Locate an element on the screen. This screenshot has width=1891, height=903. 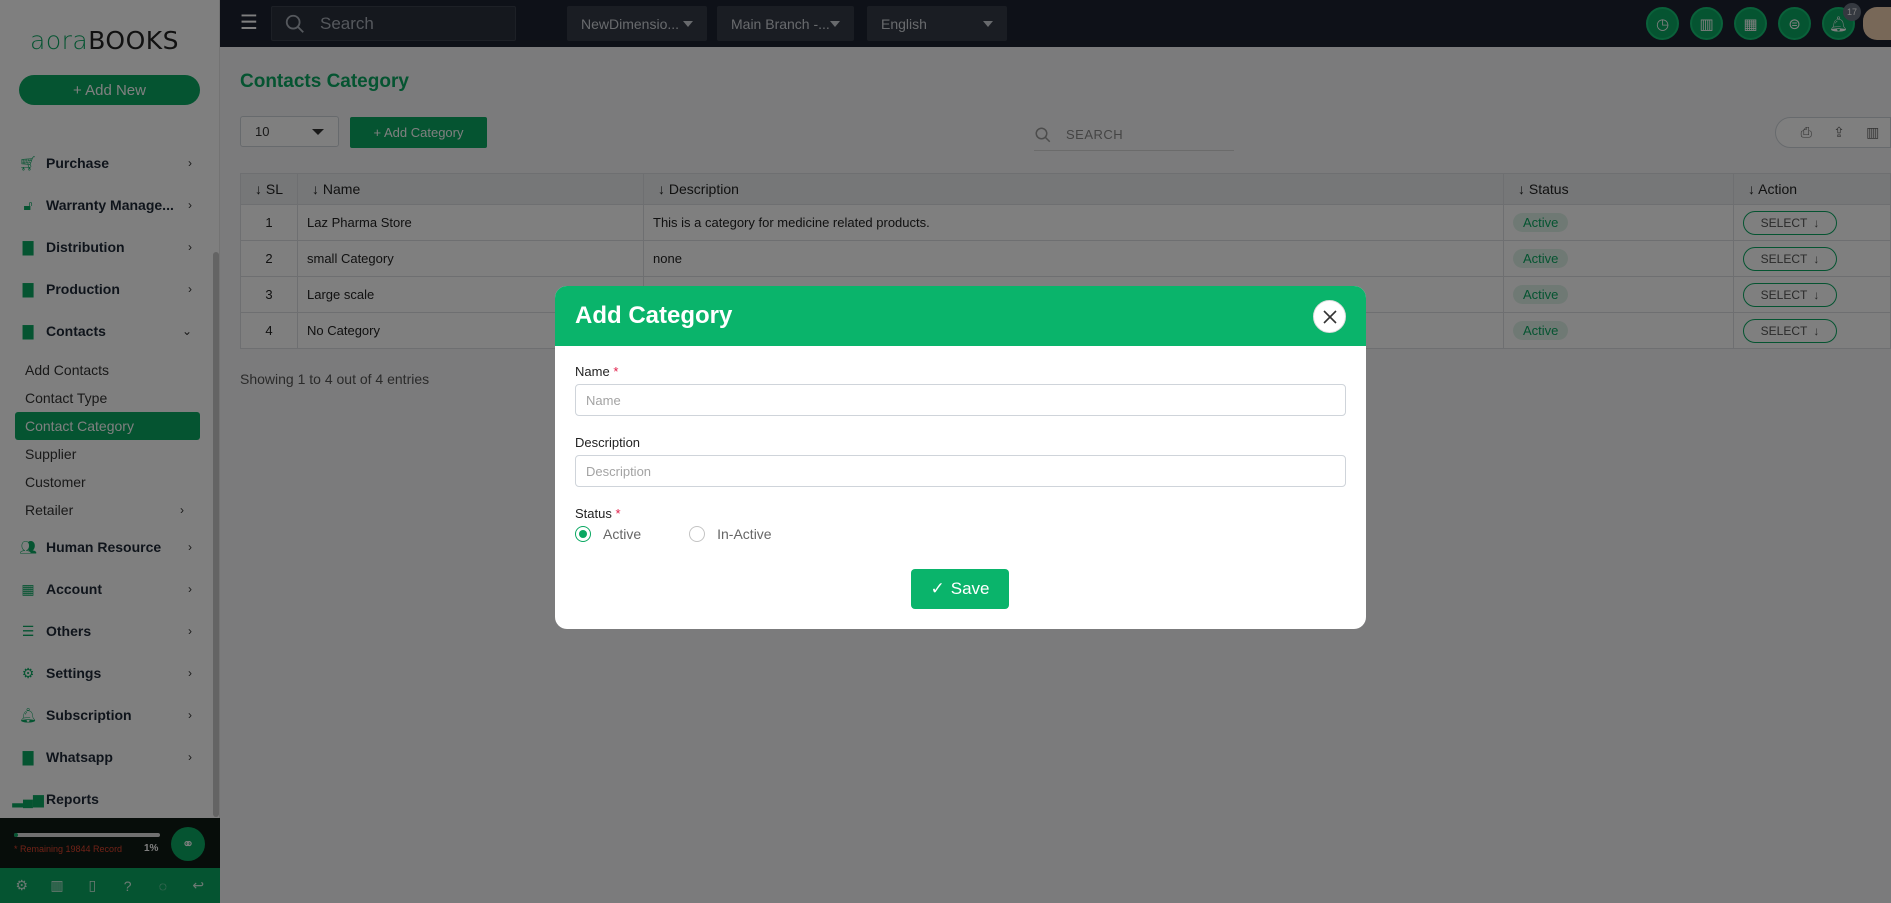
save-label: Save is located at coordinates (970, 588).